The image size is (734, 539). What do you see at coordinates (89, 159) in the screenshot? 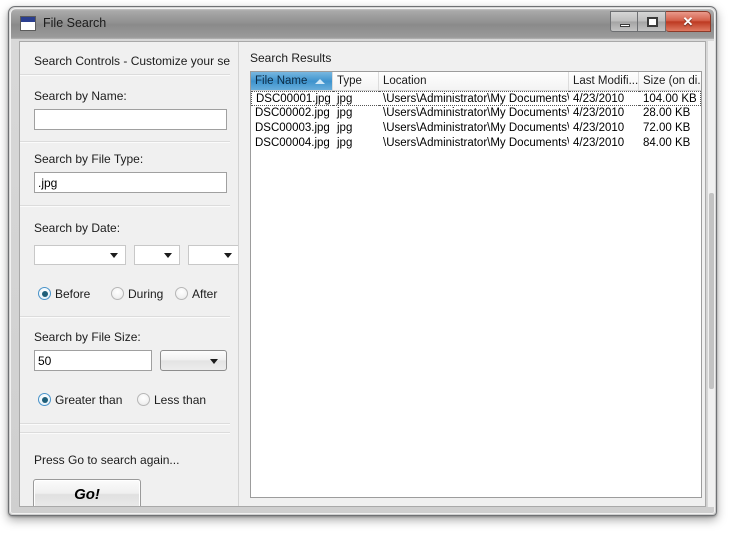
I see `search-by-file-type-label: Search by File Type:` at bounding box center [89, 159].